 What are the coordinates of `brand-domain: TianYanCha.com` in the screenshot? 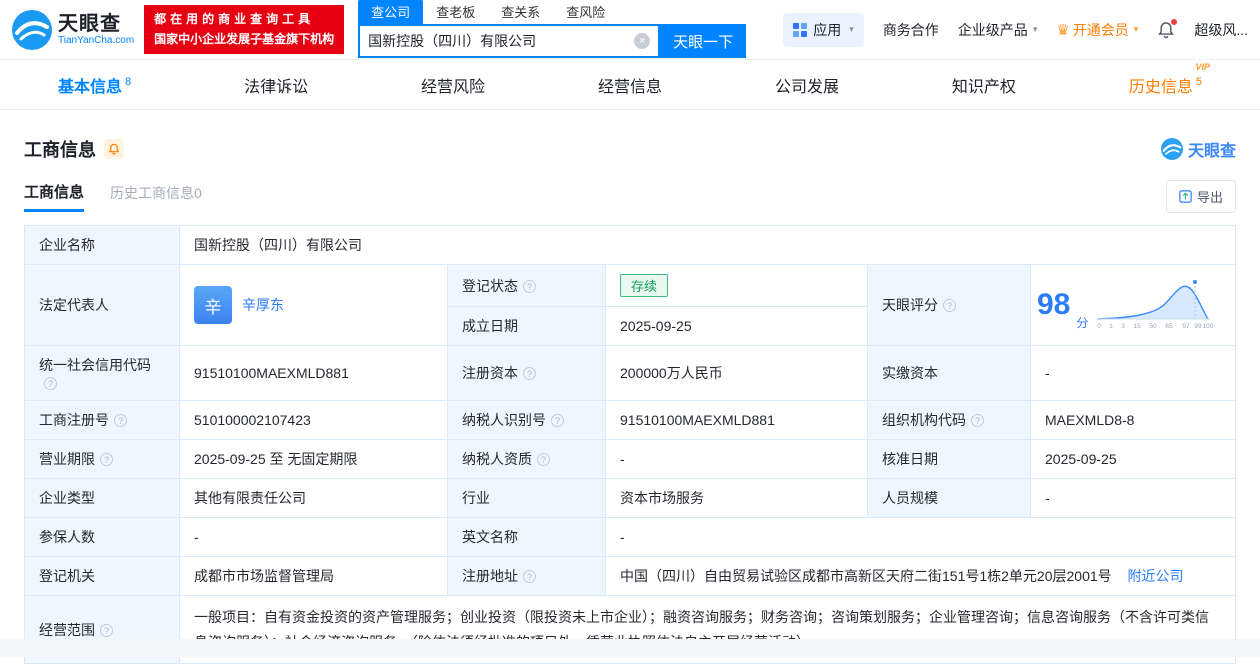 It's located at (96, 40).